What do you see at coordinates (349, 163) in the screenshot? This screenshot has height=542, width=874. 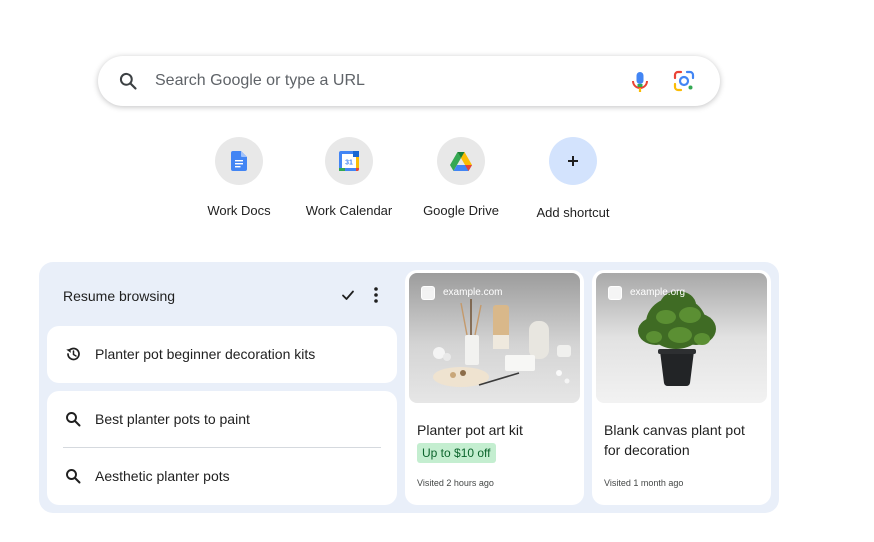 I see `calendar-day: 31` at bounding box center [349, 163].